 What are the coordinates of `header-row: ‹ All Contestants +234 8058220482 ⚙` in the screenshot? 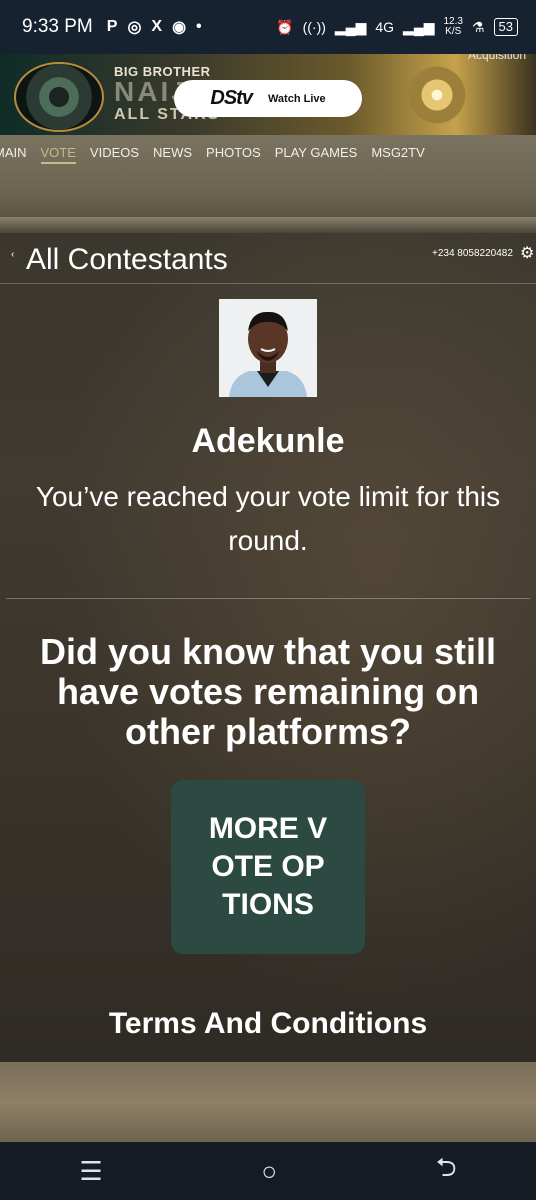 It's located at (268, 261).